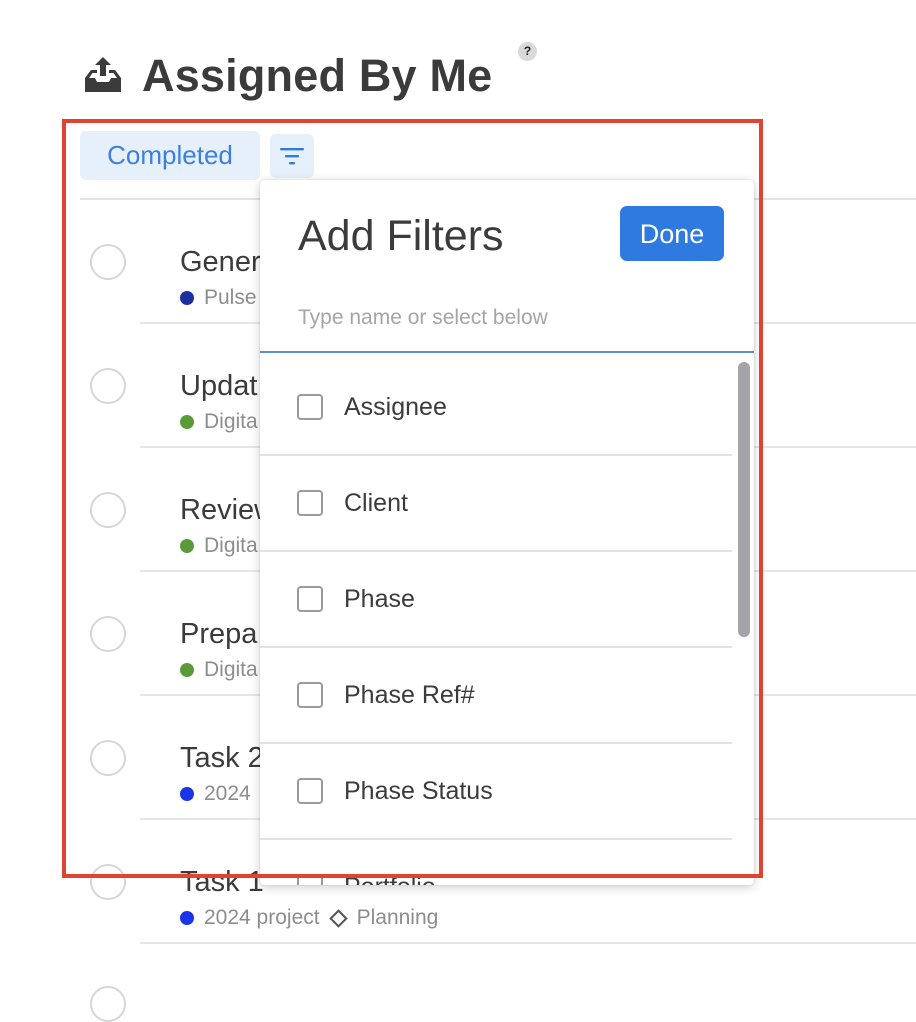 The width and height of the screenshot is (916, 1022). I want to click on help-icon: ?, so click(527, 51).